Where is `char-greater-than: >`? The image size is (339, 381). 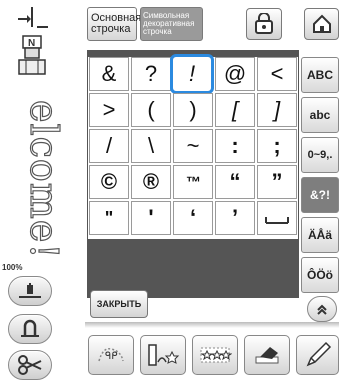 char-greater-than: > is located at coordinates (109, 110).